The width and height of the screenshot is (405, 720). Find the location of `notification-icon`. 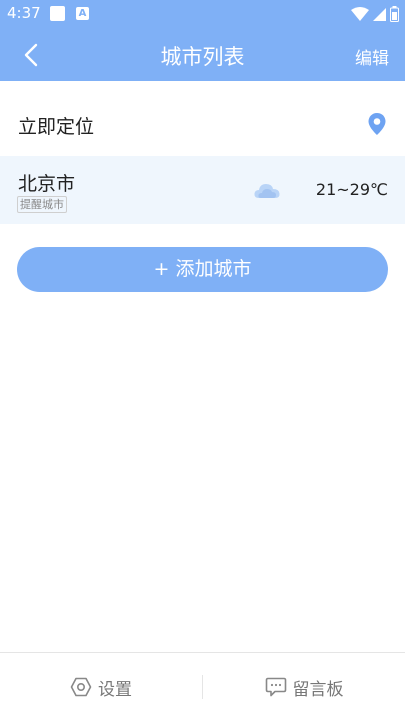

notification-icon is located at coordinates (57, 13).